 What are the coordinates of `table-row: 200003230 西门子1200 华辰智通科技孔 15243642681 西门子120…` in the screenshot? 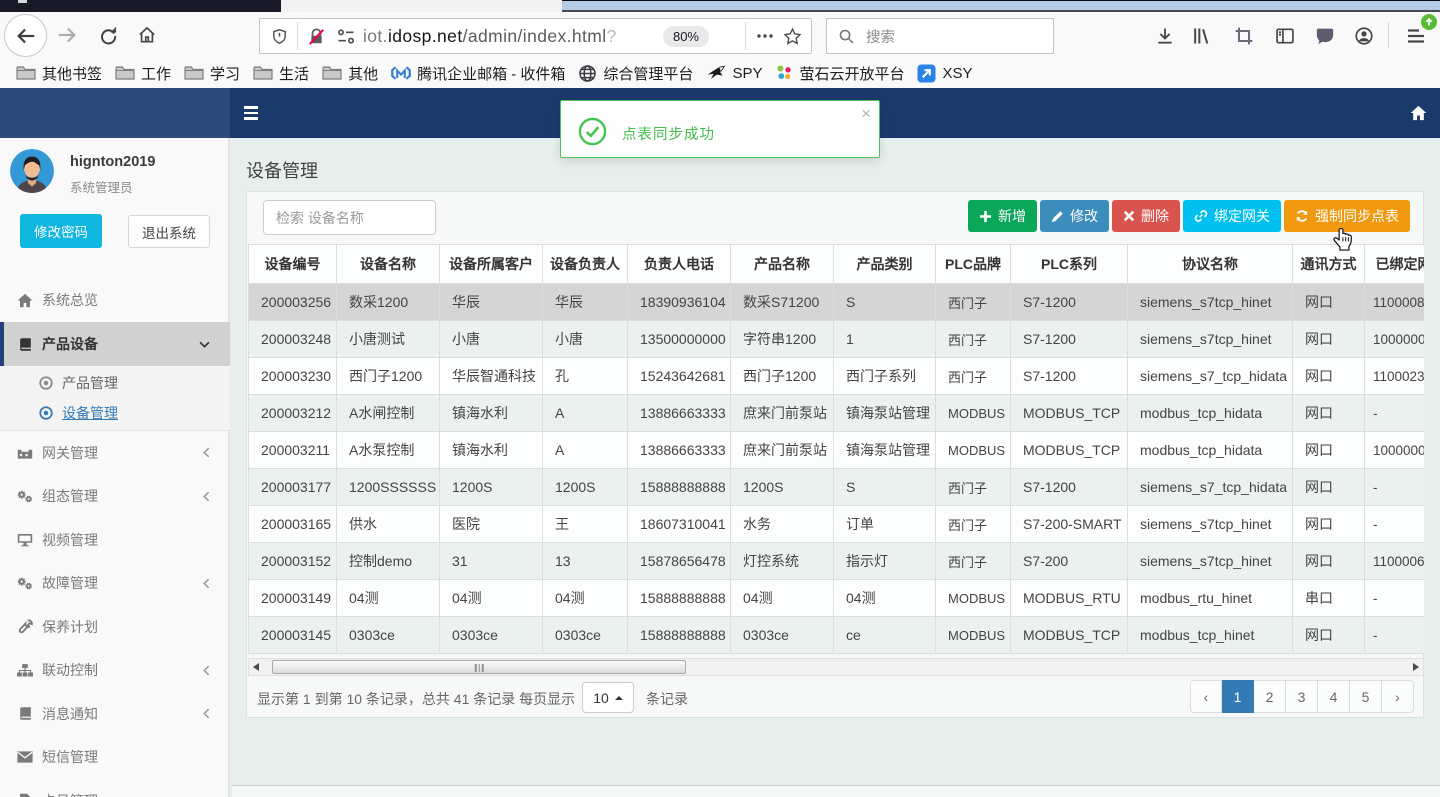 It's located at (836, 376).